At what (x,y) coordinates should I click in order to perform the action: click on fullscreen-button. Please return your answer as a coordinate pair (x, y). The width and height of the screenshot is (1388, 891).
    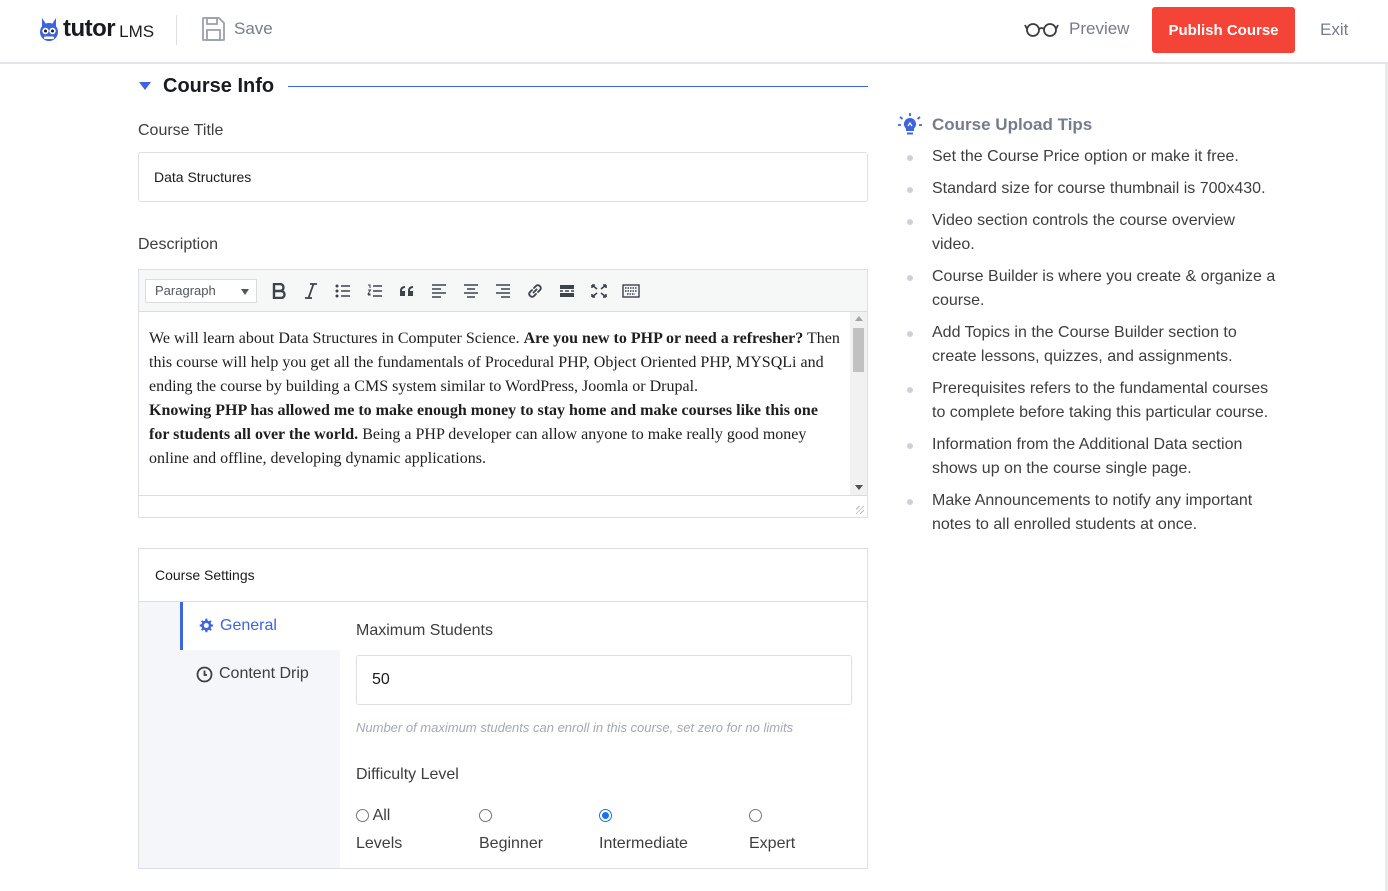
    Looking at the image, I should click on (599, 291).